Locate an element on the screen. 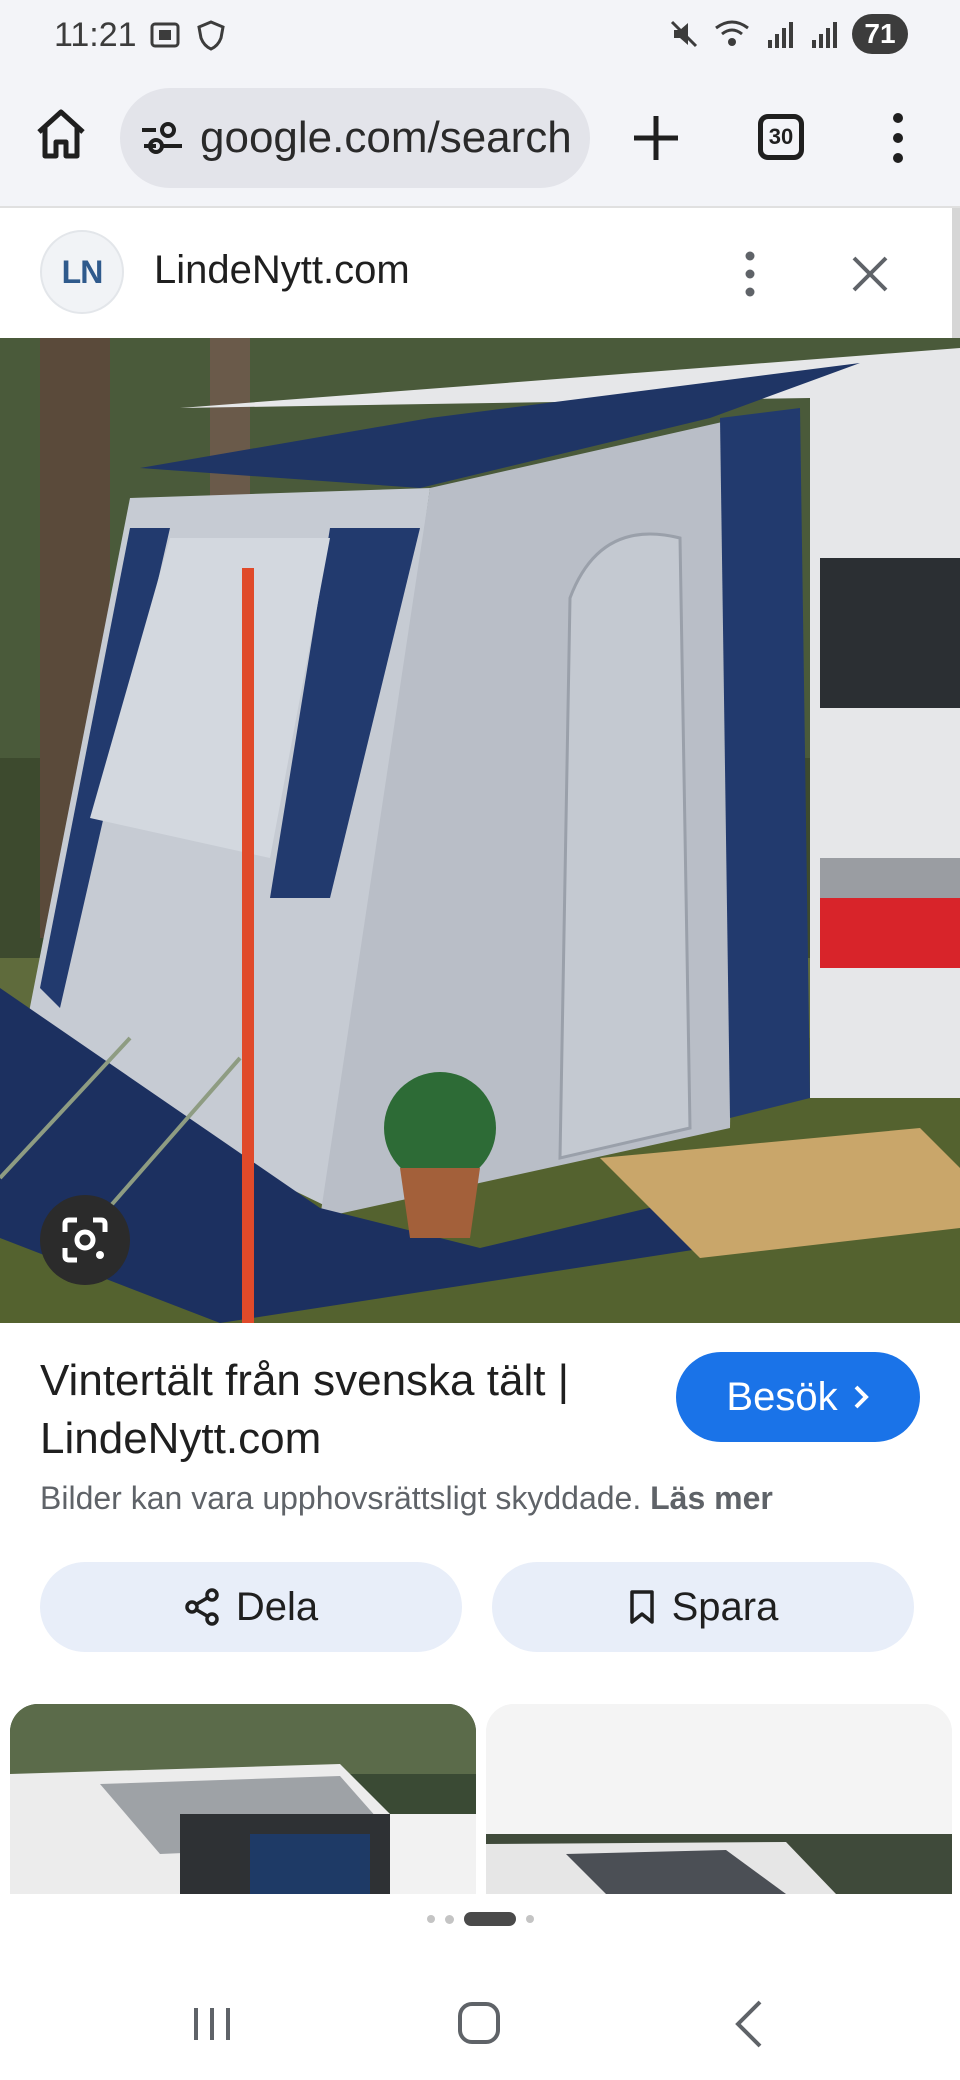 This screenshot has width=960, height=2080. shield-icon is located at coordinates (211, 35).